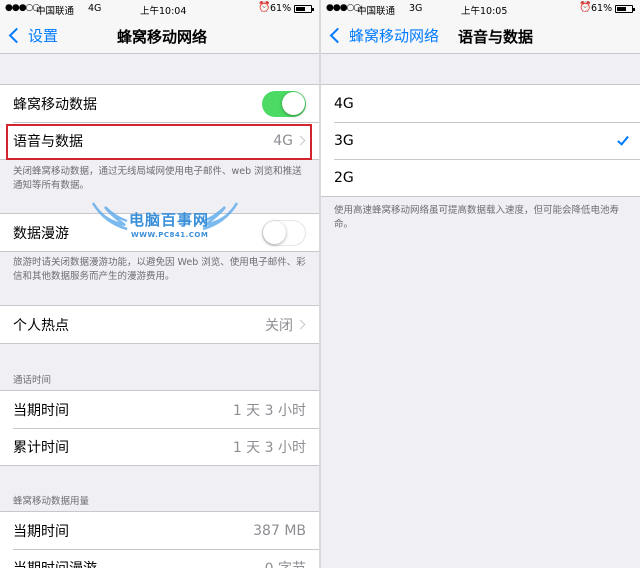 This screenshot has height=568, width=640. Describe the element at coordinates (480, 177) in the screenshot. I see `option-2g: 2G` at that location.